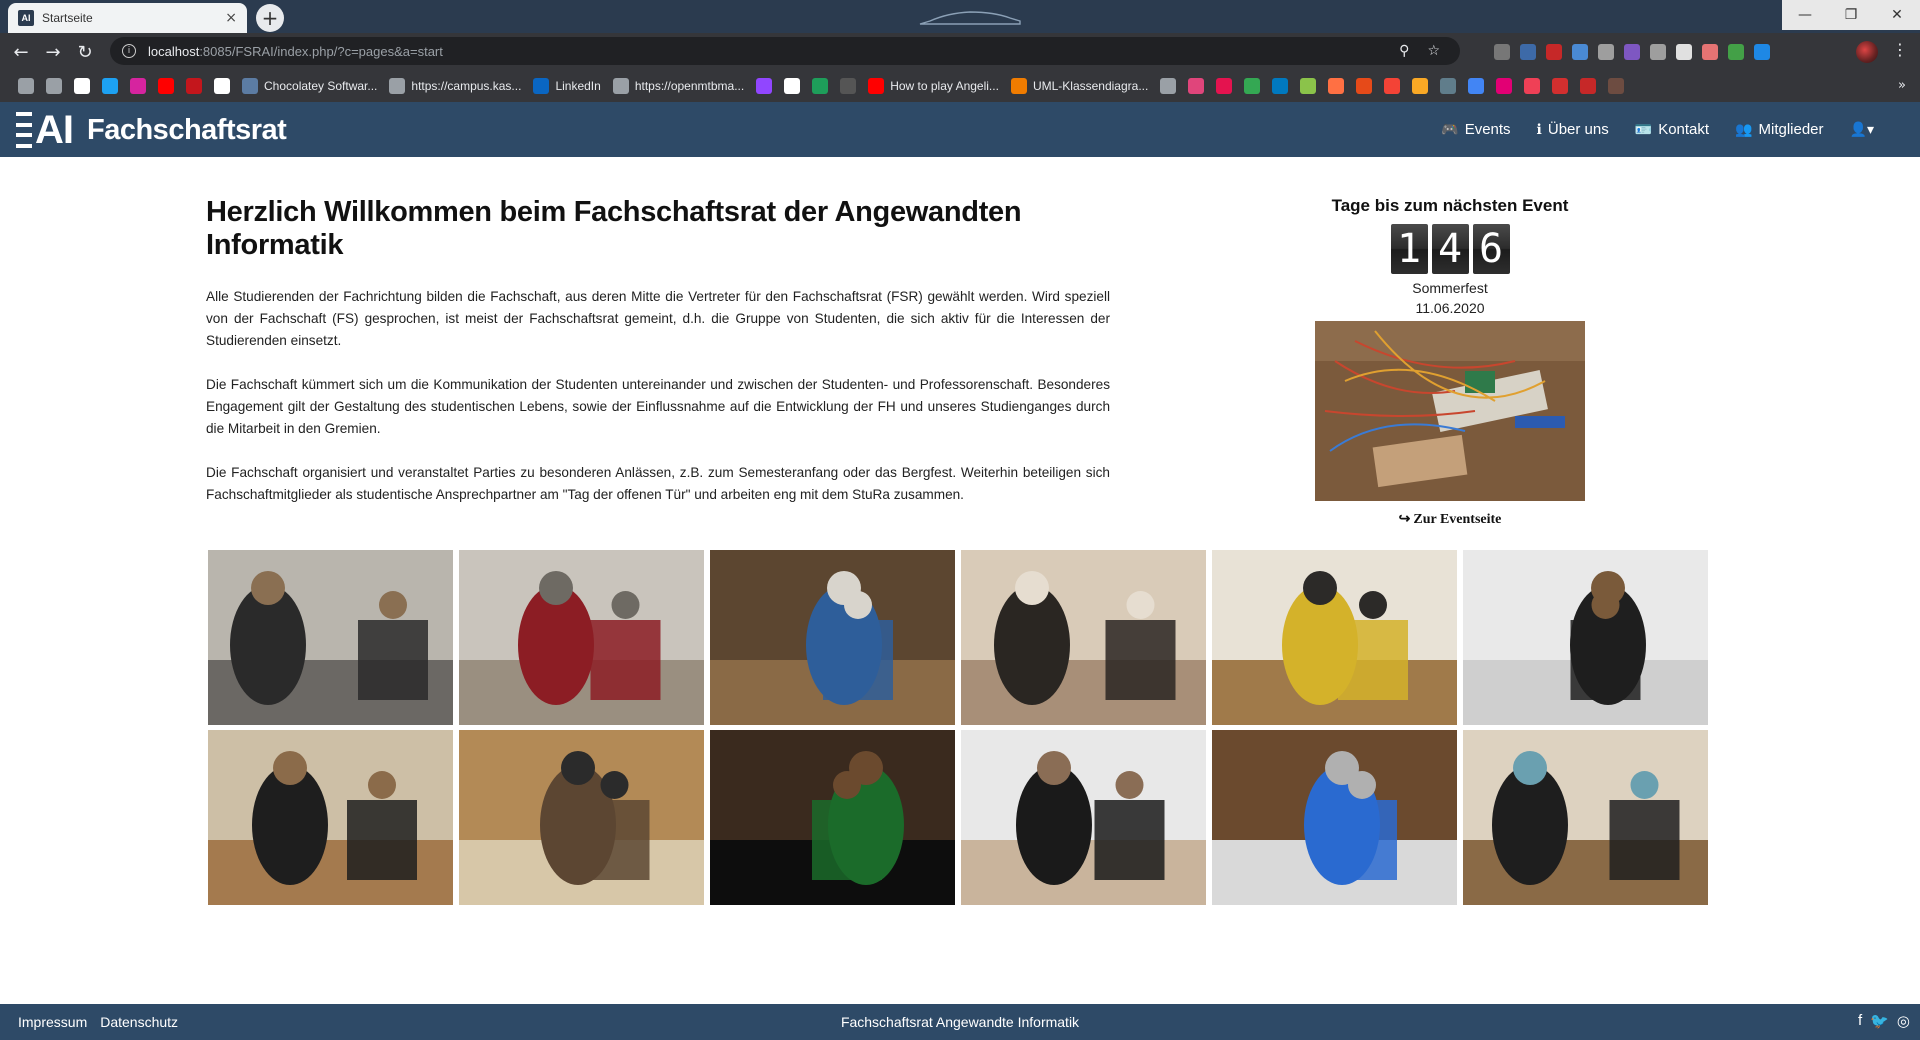 This screenshot has width=1920, height=1040. What do you see at coordinates (1450, 411) in the screenshot?
I see `event-photo` at bounding box center [1450, 411].